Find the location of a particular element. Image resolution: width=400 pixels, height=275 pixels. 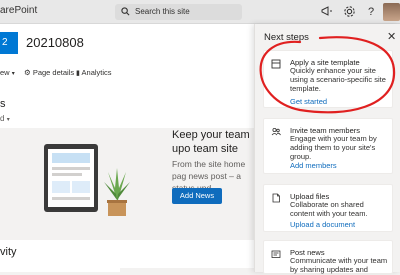

suite-bar: arePoint Search this site ? is located at coordinates (200, 12).